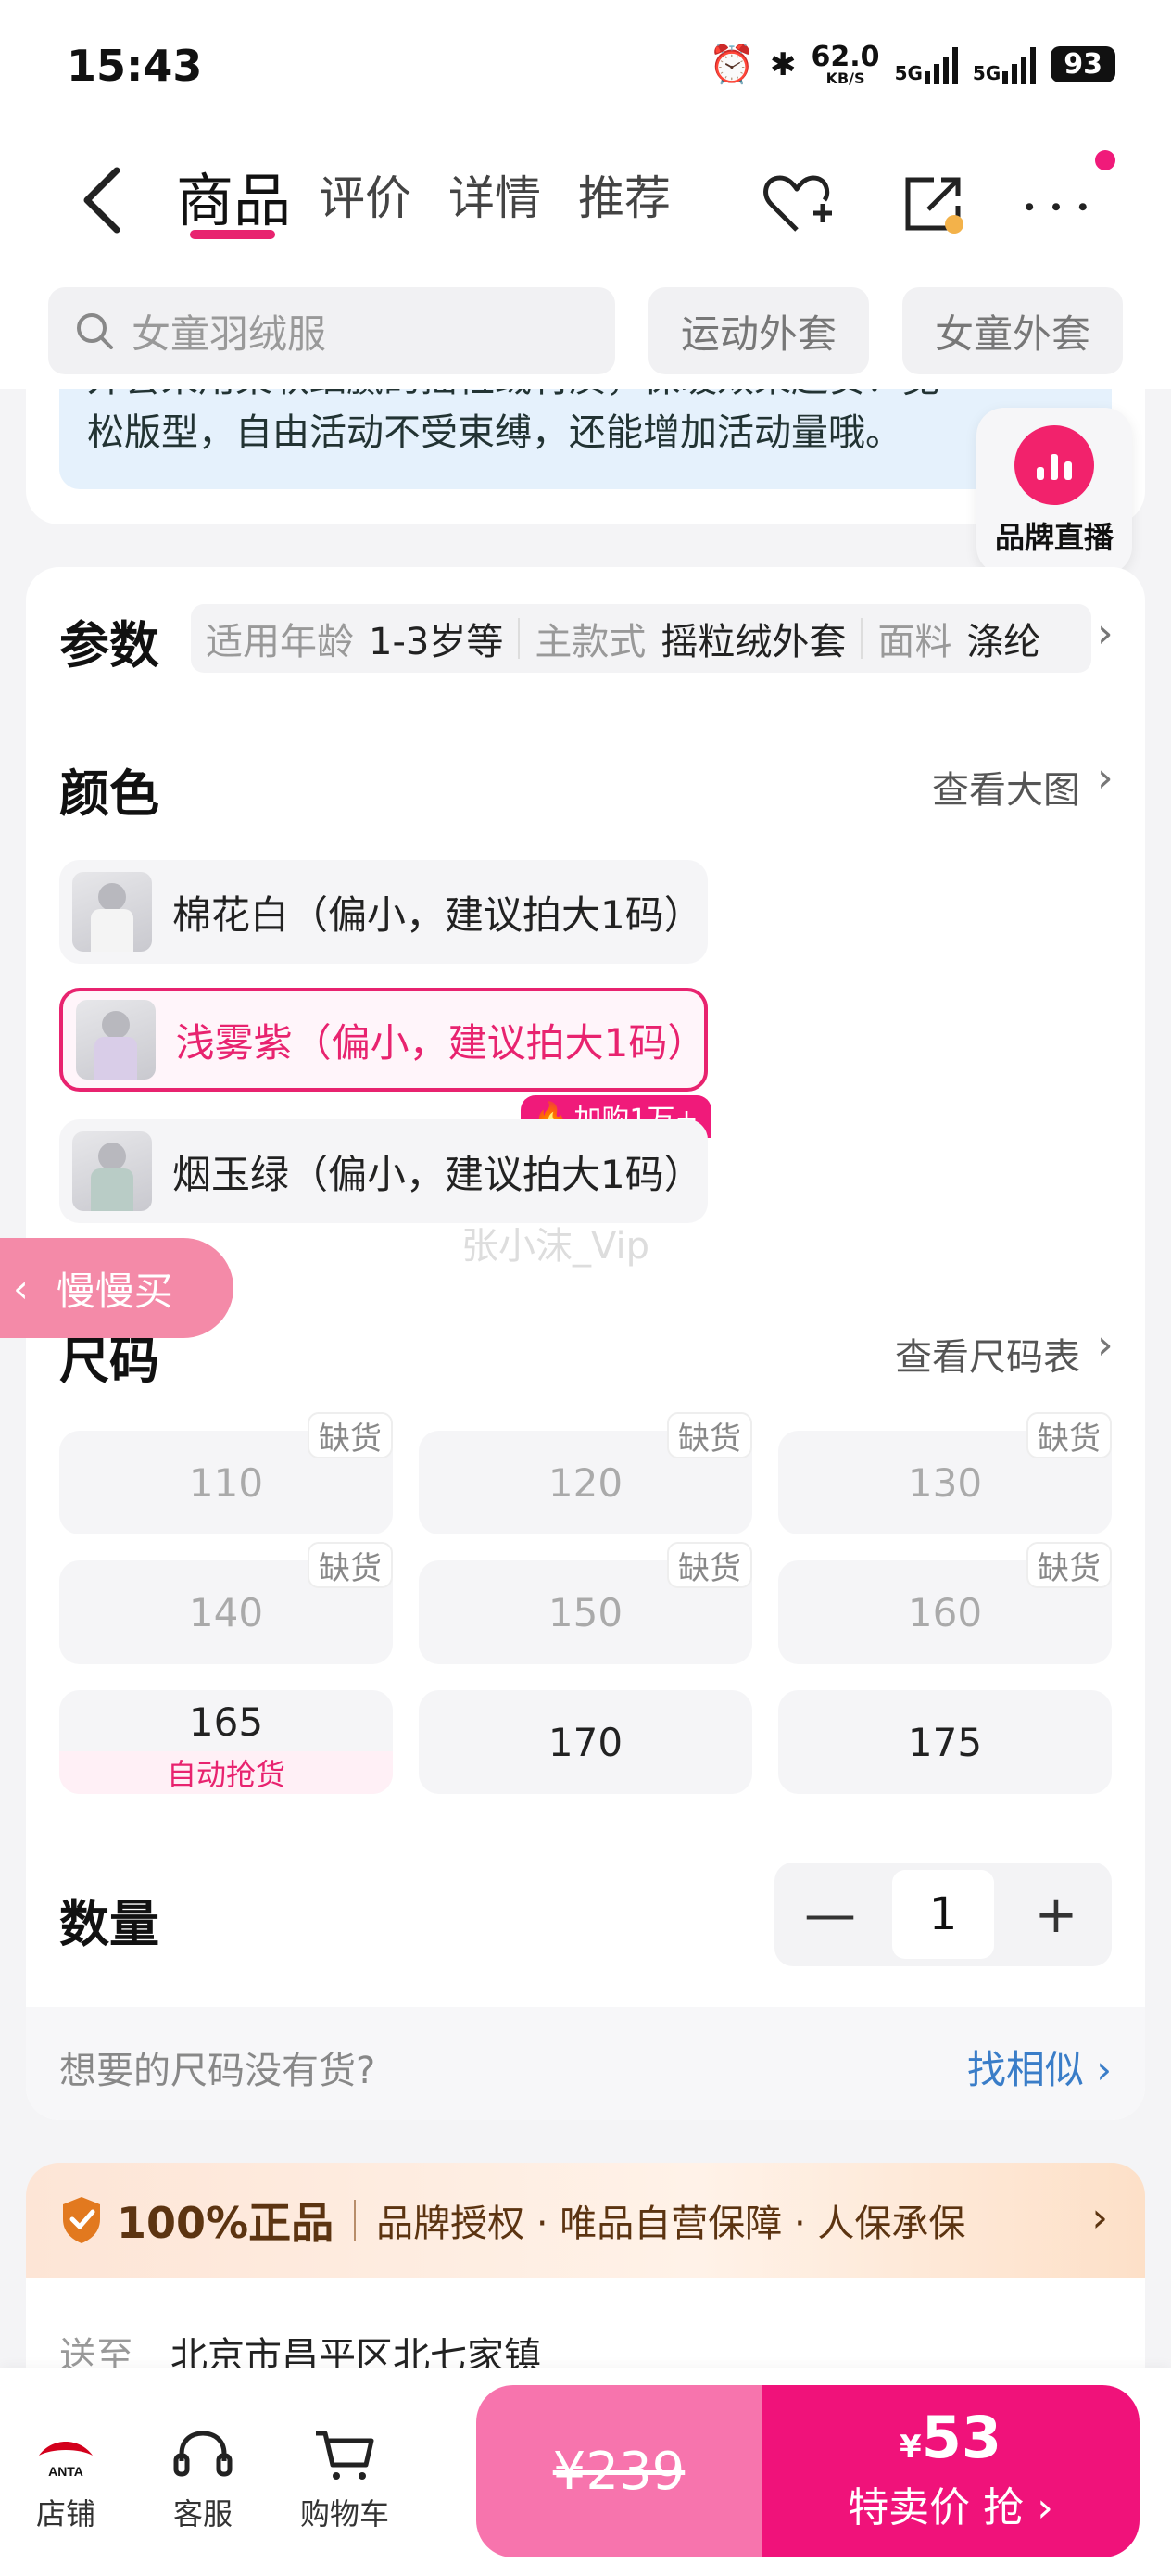 The width and height of the screenshot is (1171, 2576). I want to click on slow-buy-tab: ‹ 慢慢买, so click(117, 1288).